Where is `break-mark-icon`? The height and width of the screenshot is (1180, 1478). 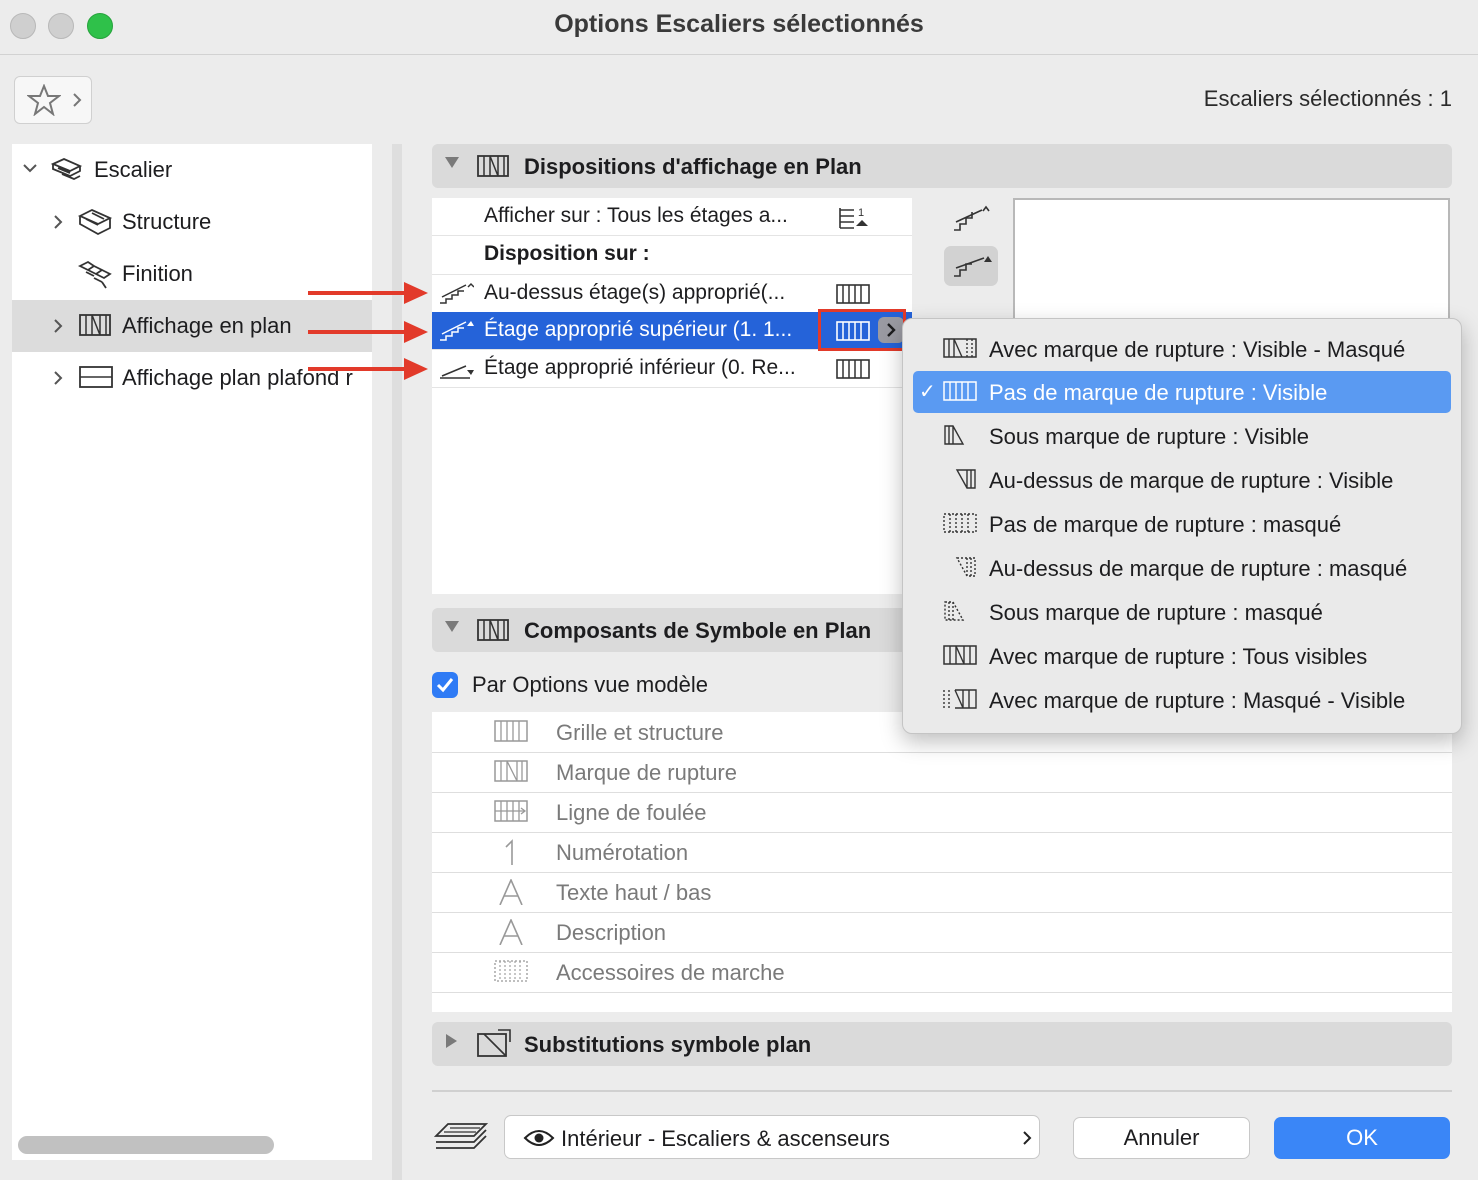
break-mark-icon is located at coordinates (511, 771).